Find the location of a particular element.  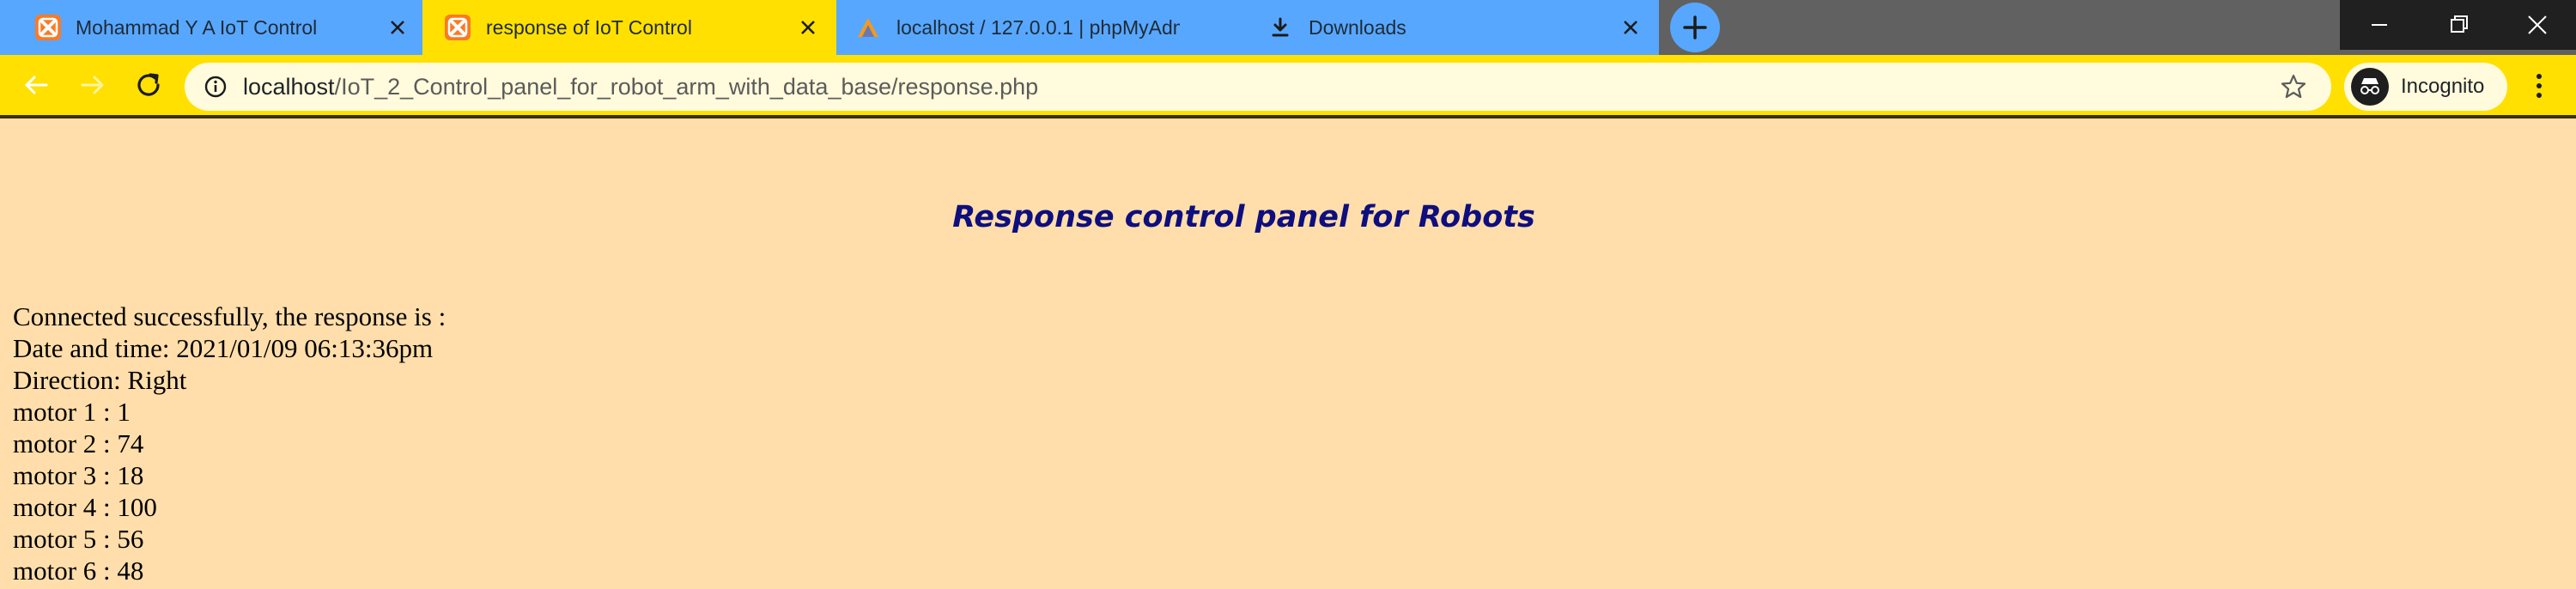

forward-arrow-icon is located at coordinates (93, 85).